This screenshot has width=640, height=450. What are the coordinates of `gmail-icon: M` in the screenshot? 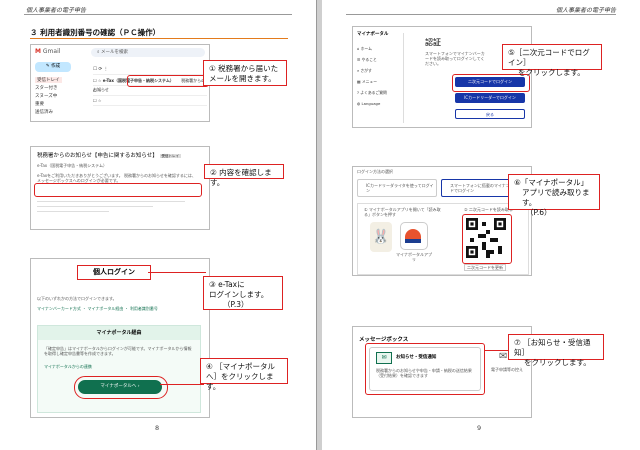 It's located at (38, 51).